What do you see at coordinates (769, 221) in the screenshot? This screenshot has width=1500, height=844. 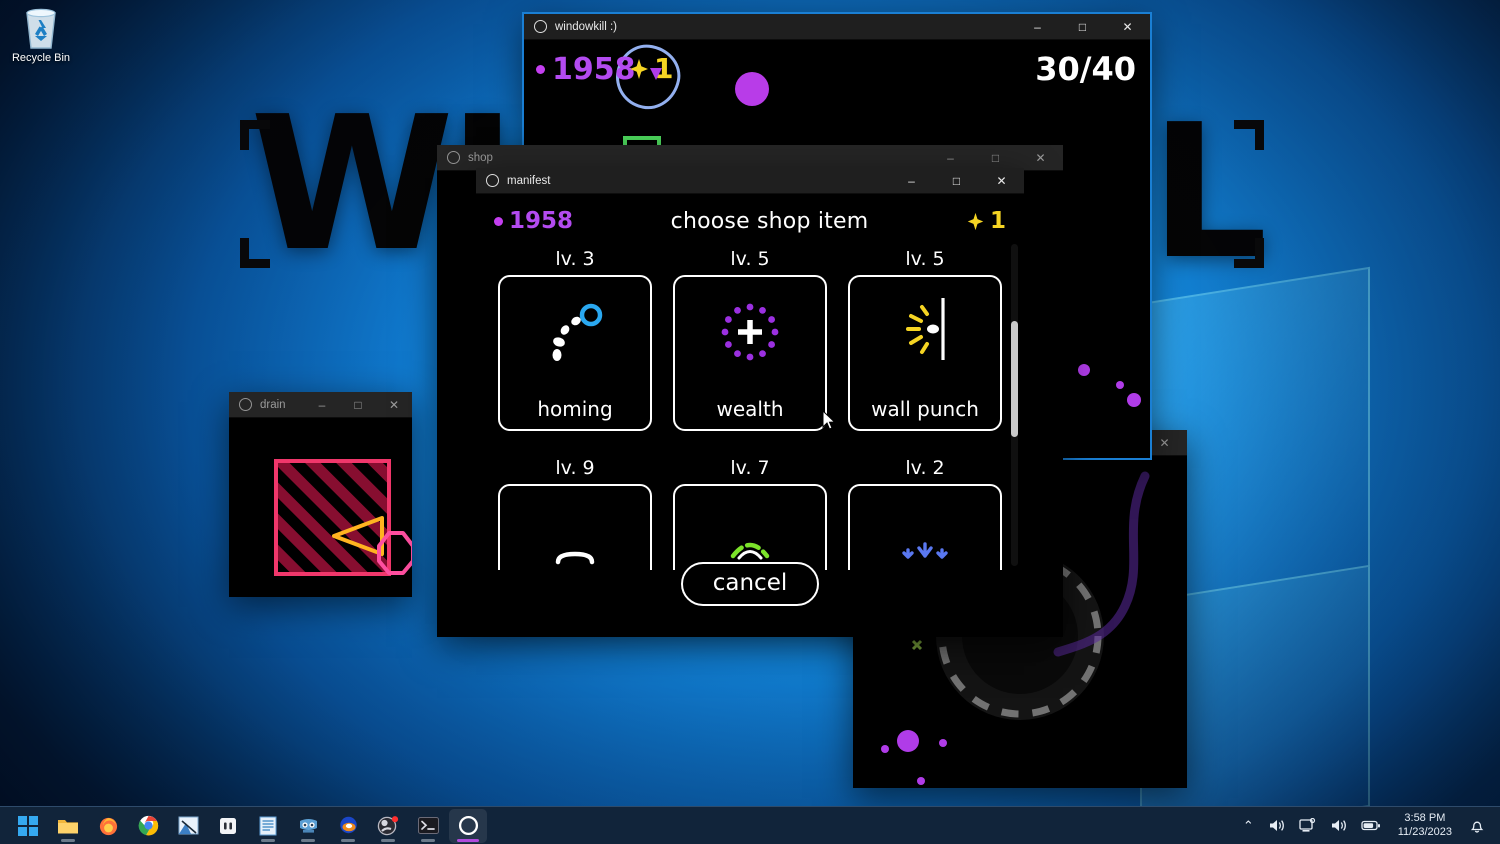 I see `shop-heading: choose shop item` at bounding box center [769, 221].